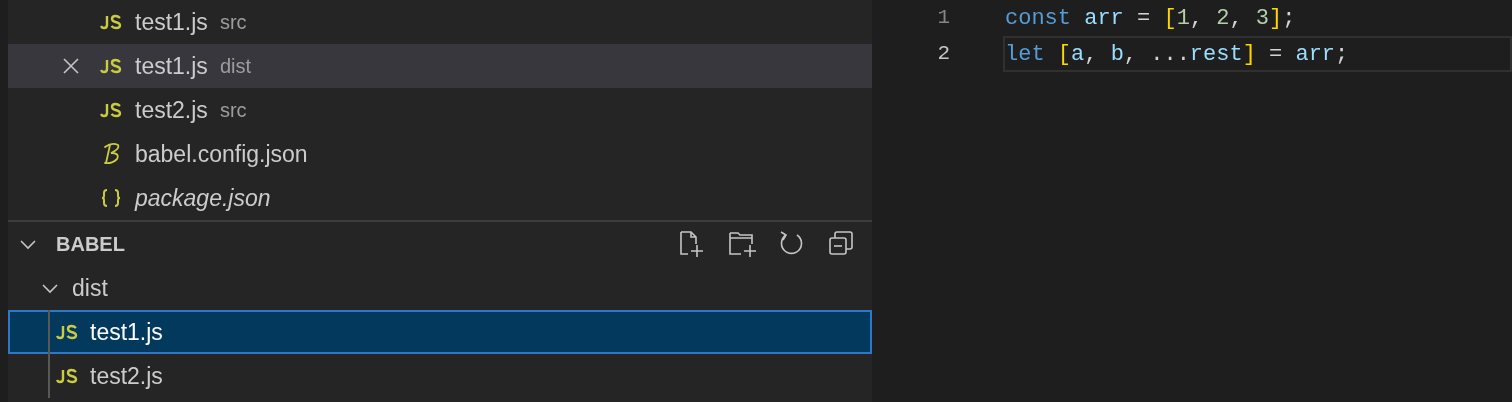 The width and height of the screenshot is (1512, 402). What do you see at coordinates (111, 198) in the screenshot?
I see `braces-icon` at bounding box center [111, 198].